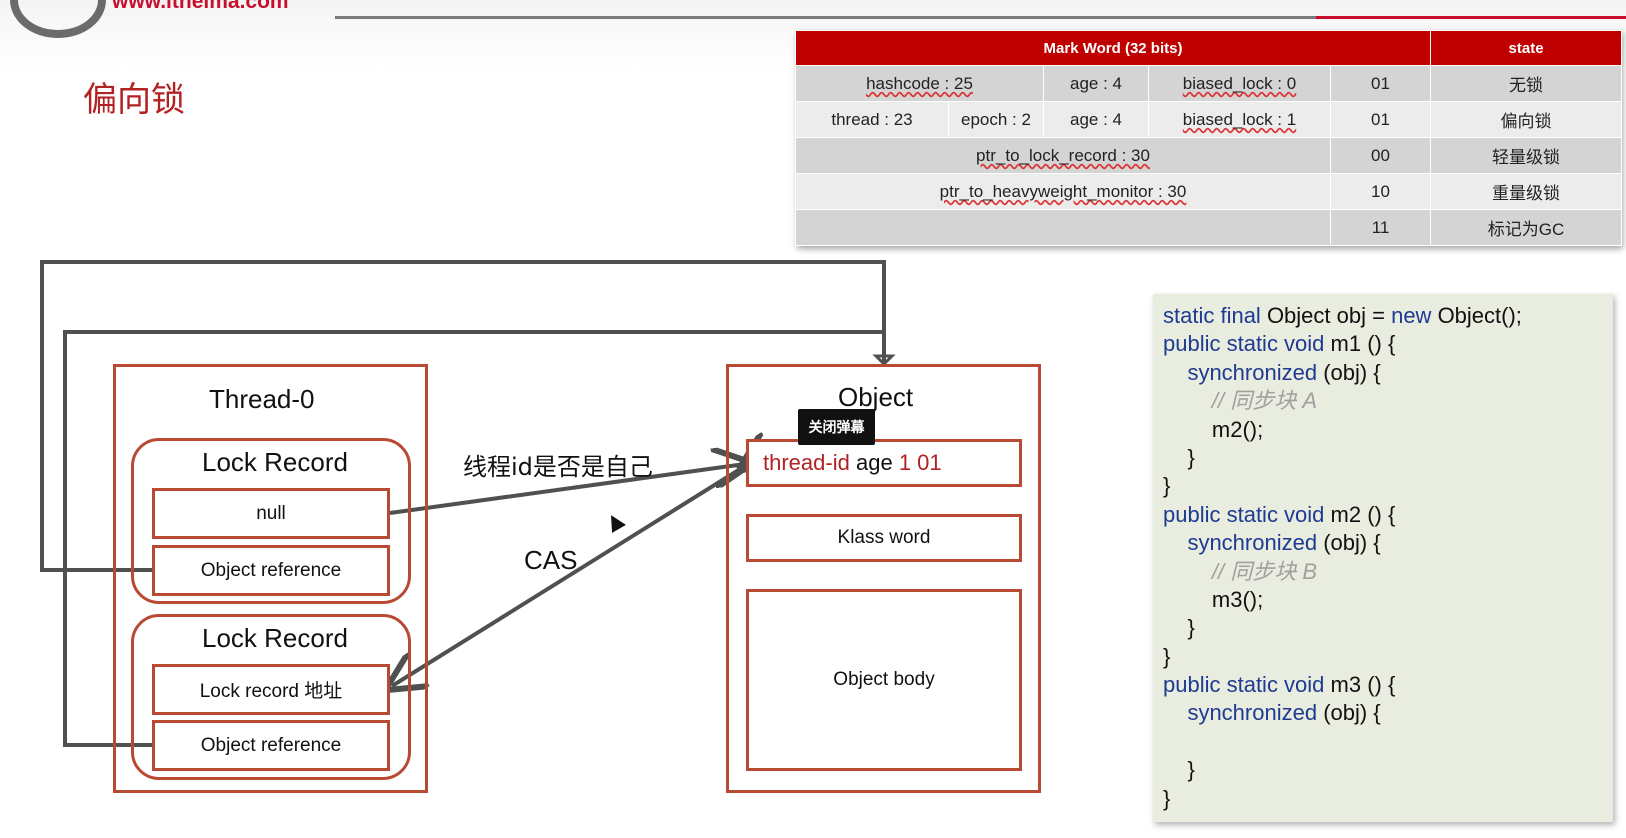  Describe the element at coordinates (558, 467) in the screenshot. I see `arrow-label-compare: 线程id是否是自己` at that location.